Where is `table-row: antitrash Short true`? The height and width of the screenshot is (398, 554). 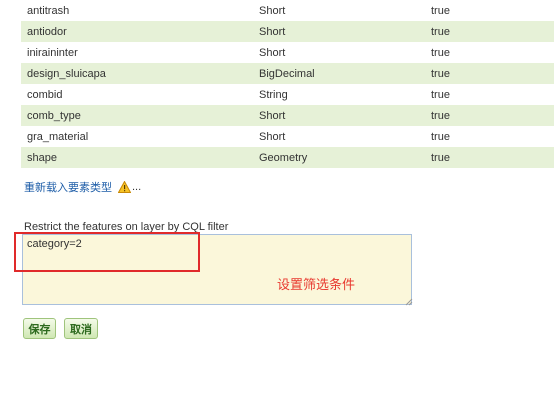 table-row: antitrash Short true is located at coordinates (287, 10).